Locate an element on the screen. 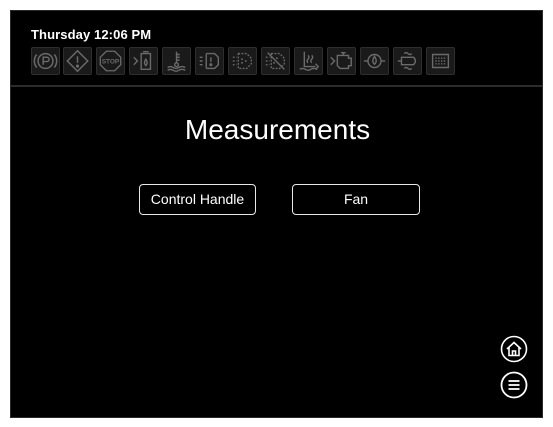  coolant-temp-icon is located at coordinates (176, 61).